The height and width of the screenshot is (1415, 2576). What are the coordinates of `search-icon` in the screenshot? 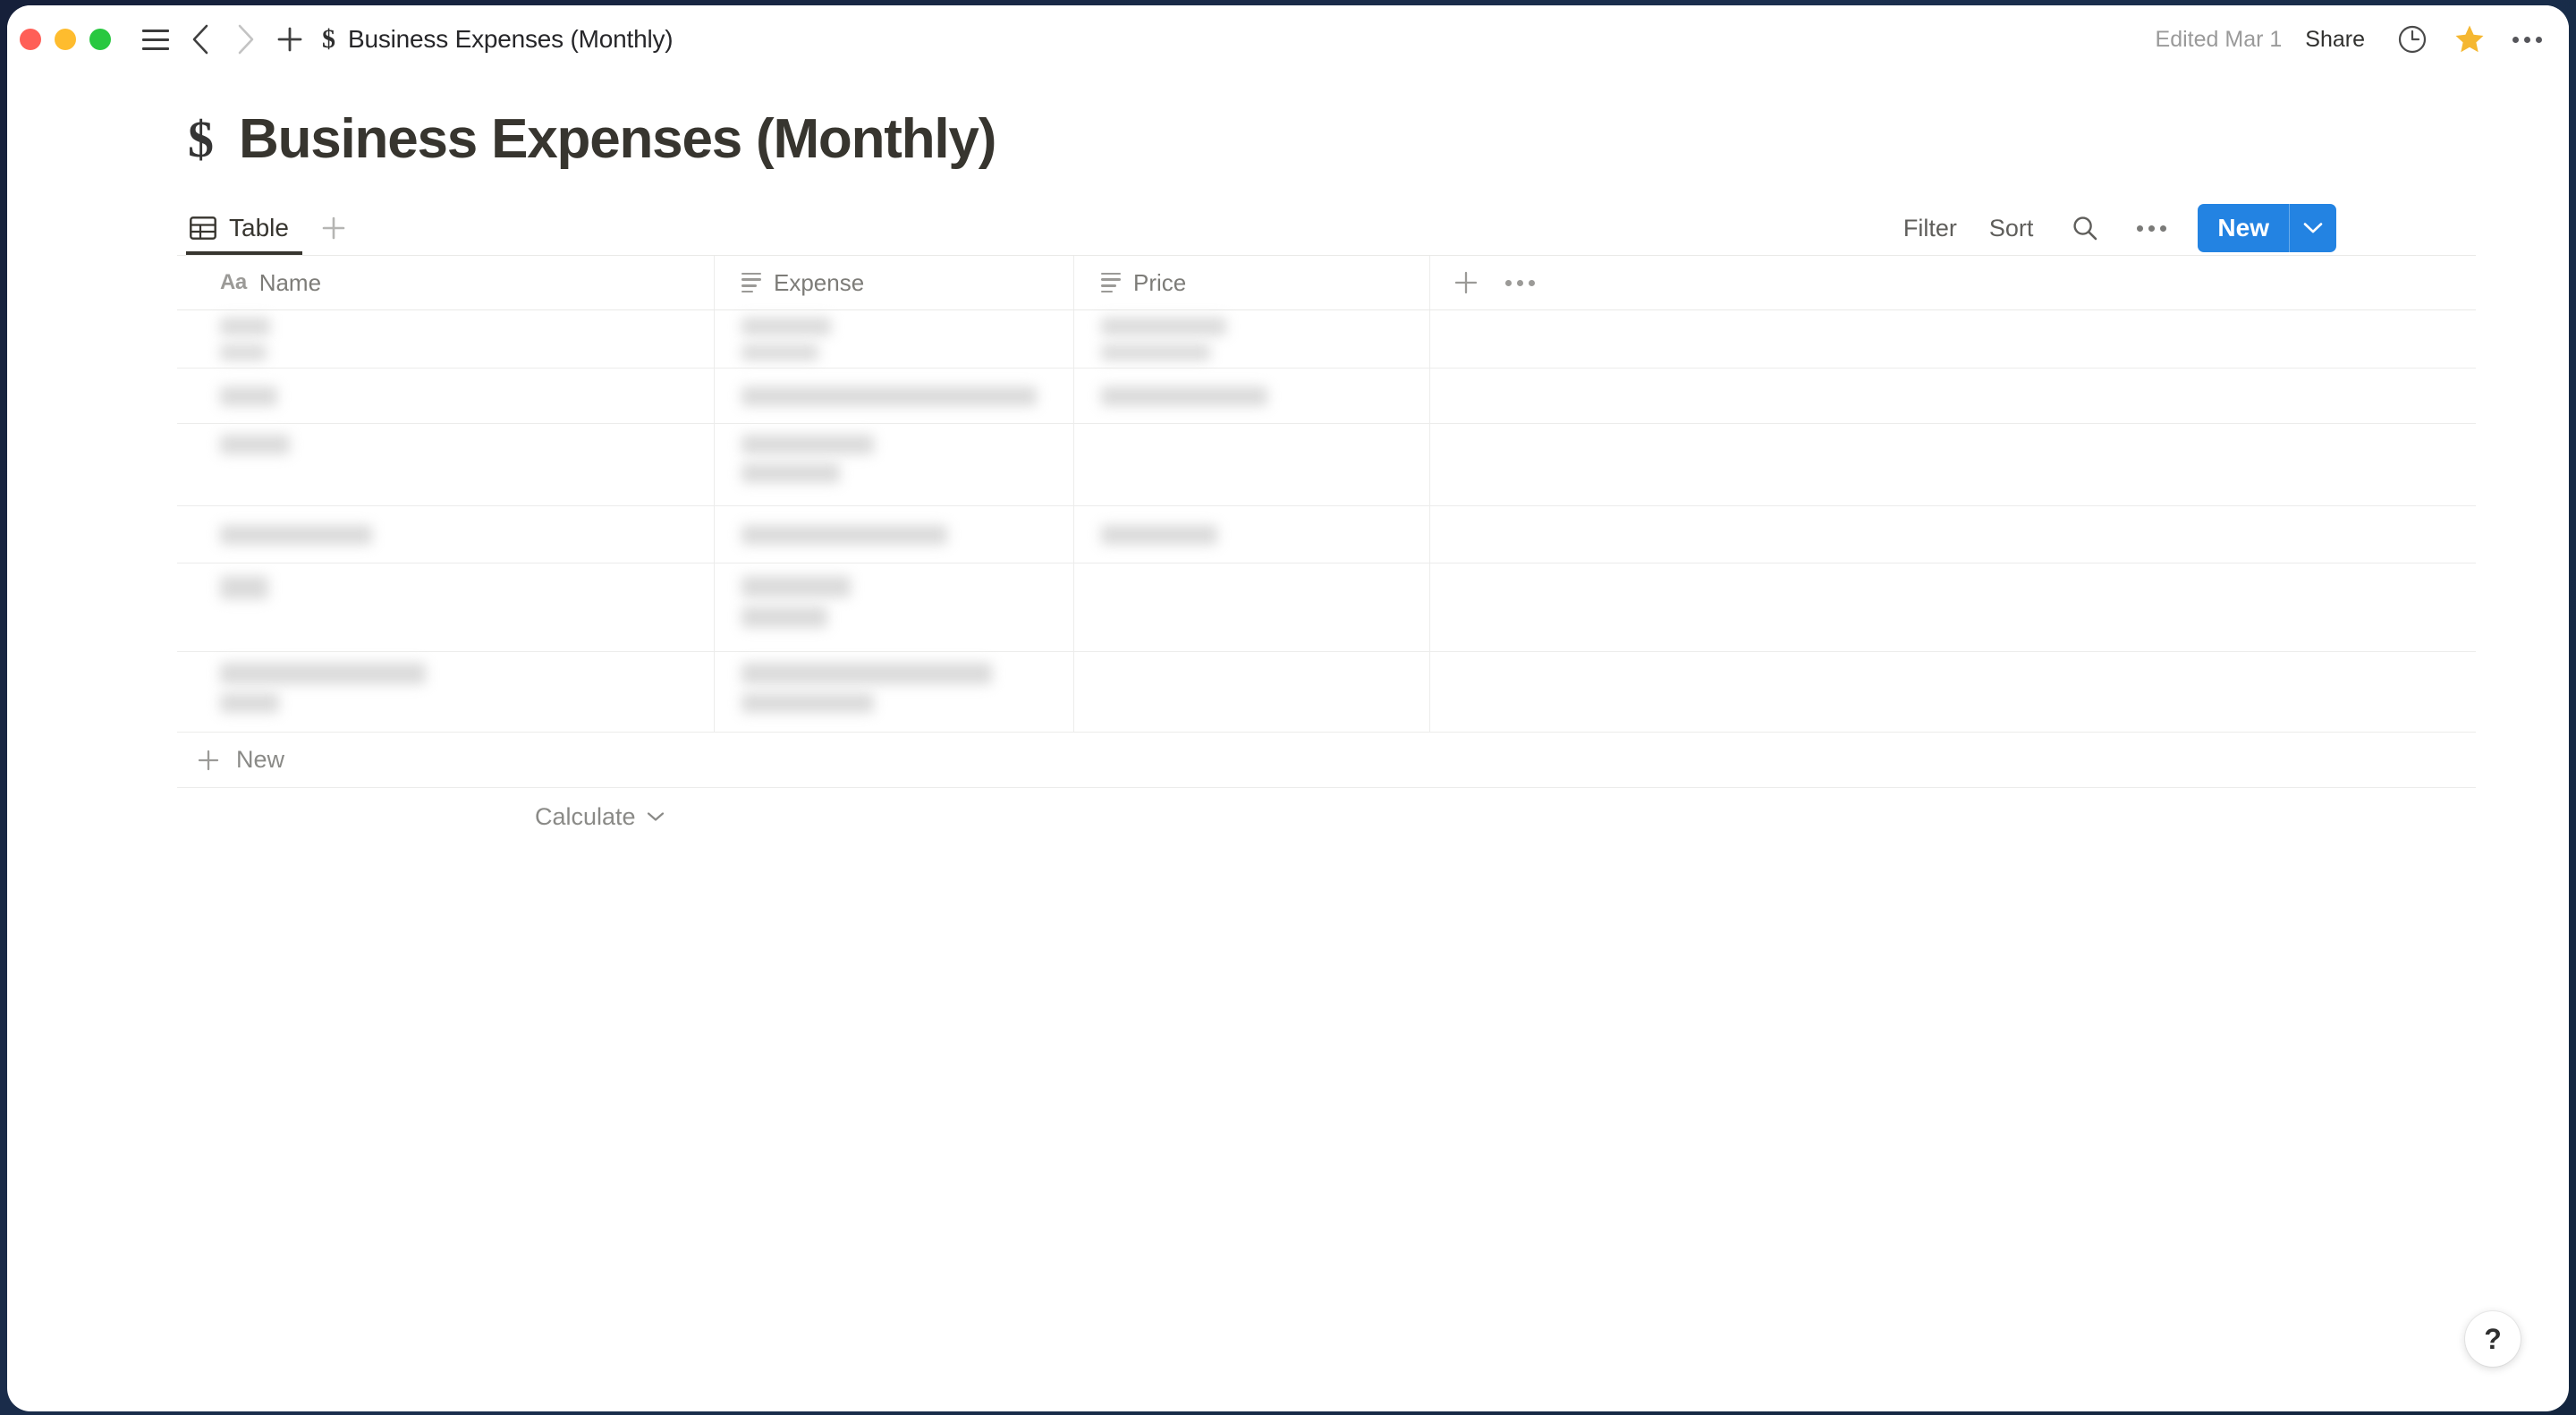 It's located at (2085, 228).